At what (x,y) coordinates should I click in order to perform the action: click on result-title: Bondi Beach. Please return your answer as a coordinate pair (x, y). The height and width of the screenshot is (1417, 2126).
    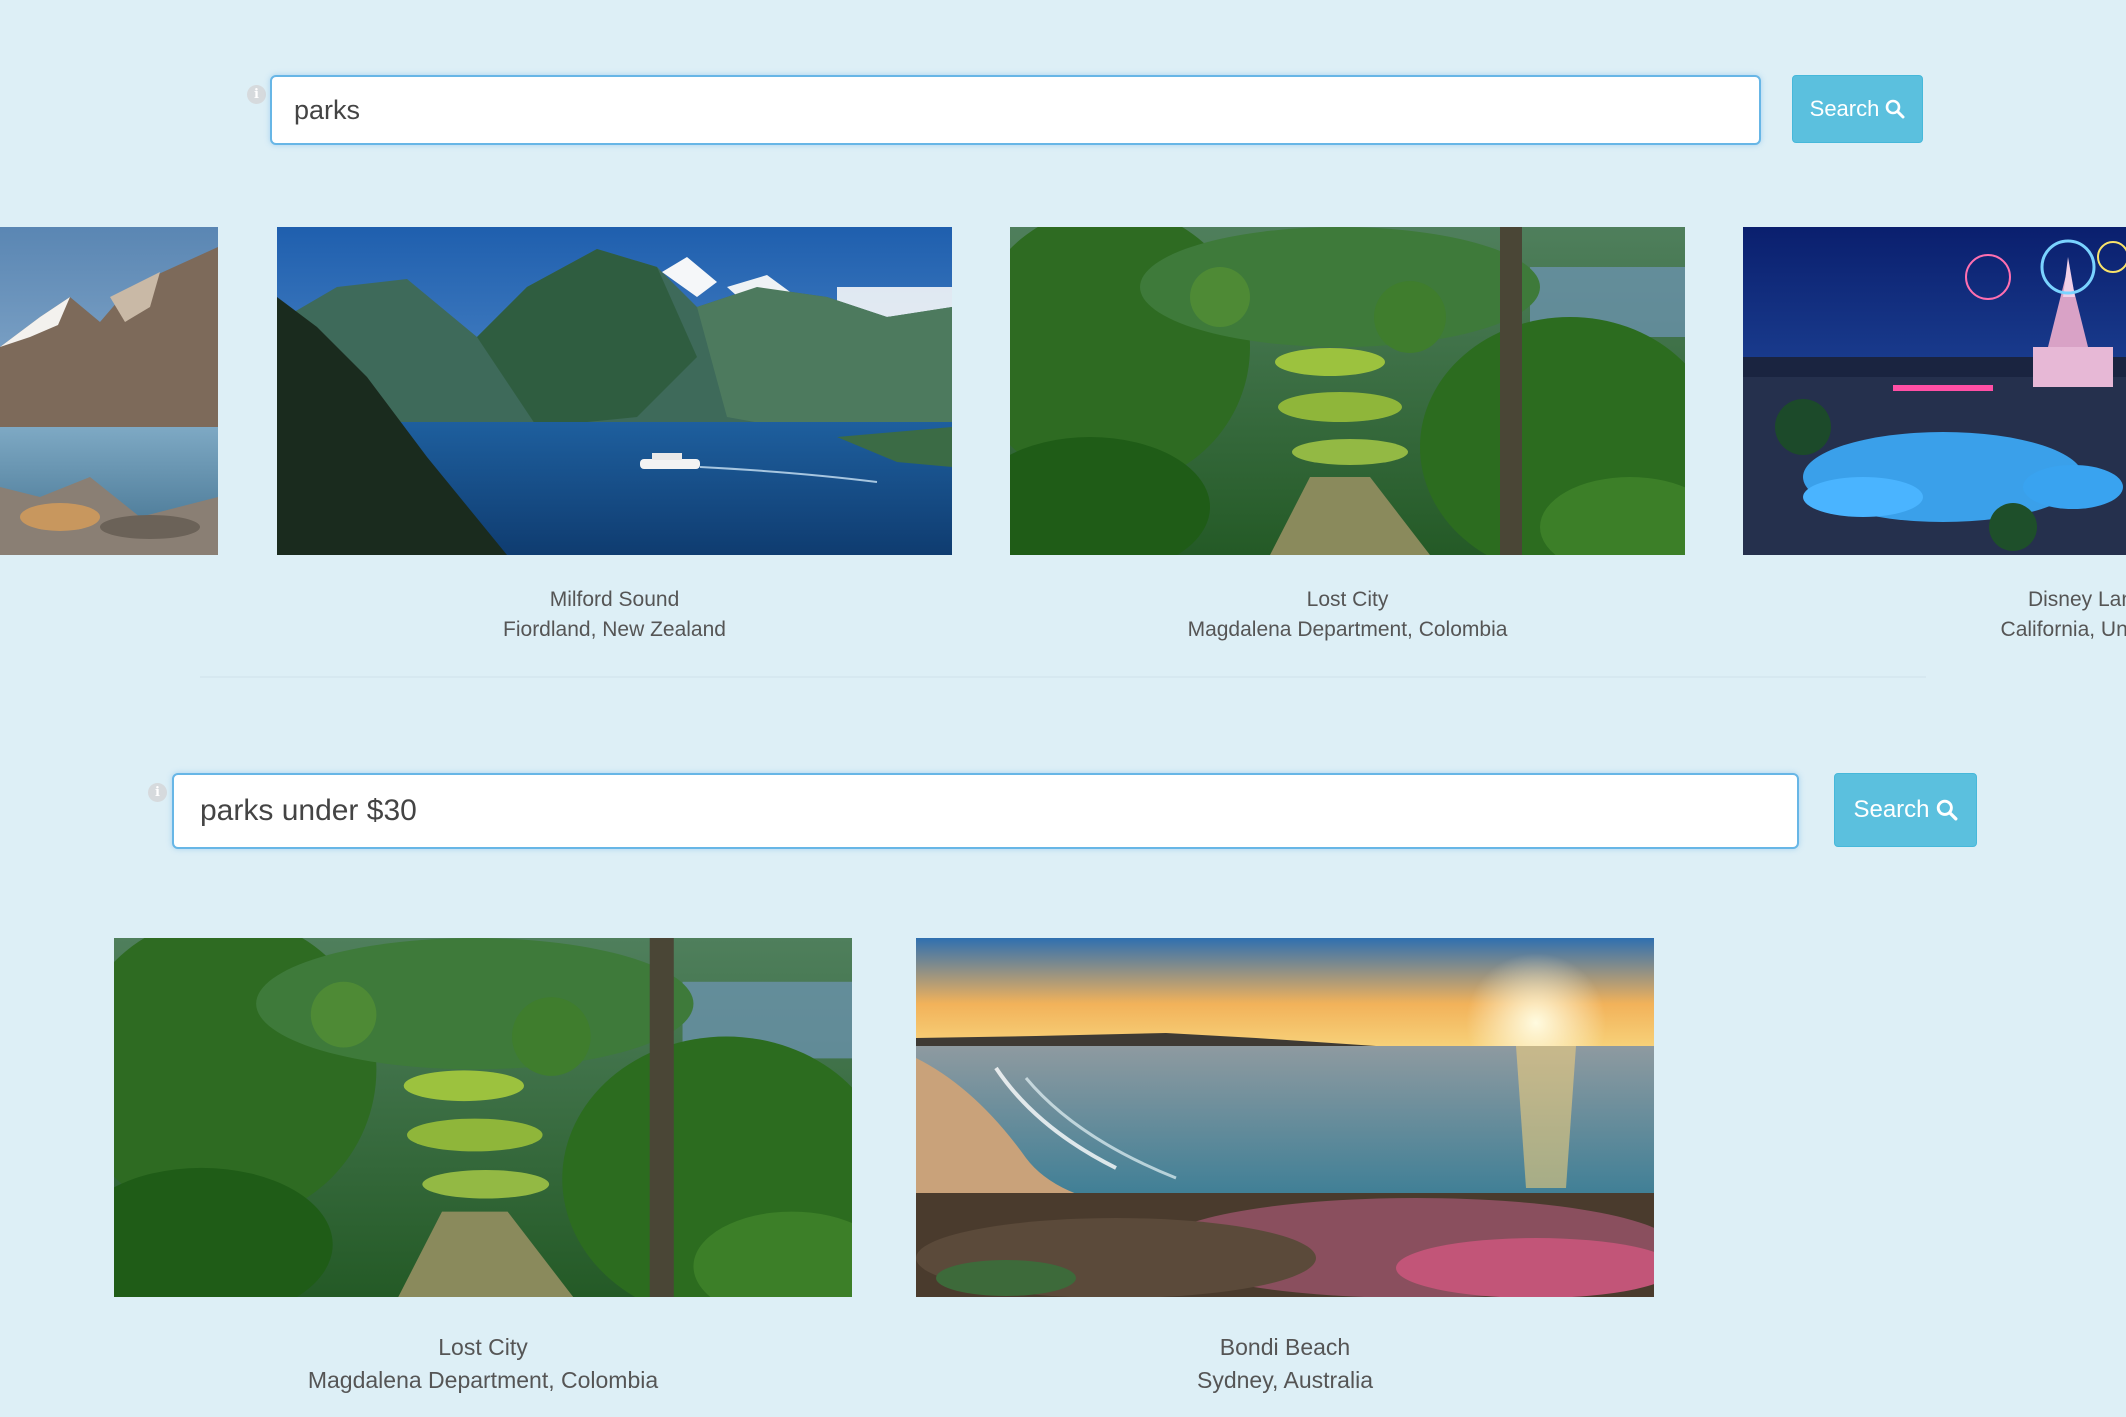
    Looking at the image, I should click on (1285, 1347).